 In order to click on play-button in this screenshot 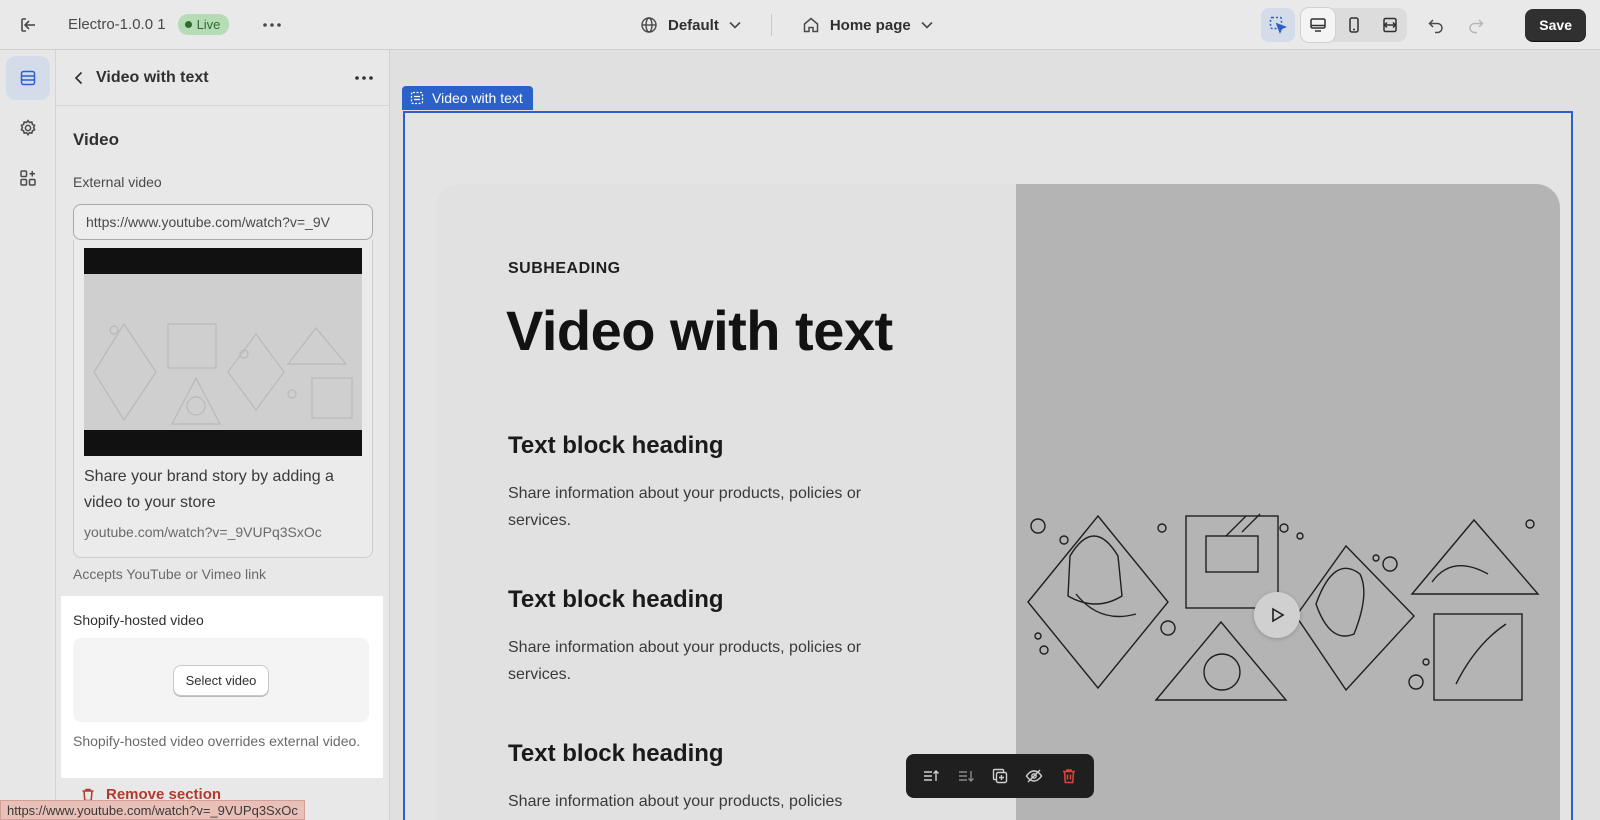, I will do `click(1277, 615)`.